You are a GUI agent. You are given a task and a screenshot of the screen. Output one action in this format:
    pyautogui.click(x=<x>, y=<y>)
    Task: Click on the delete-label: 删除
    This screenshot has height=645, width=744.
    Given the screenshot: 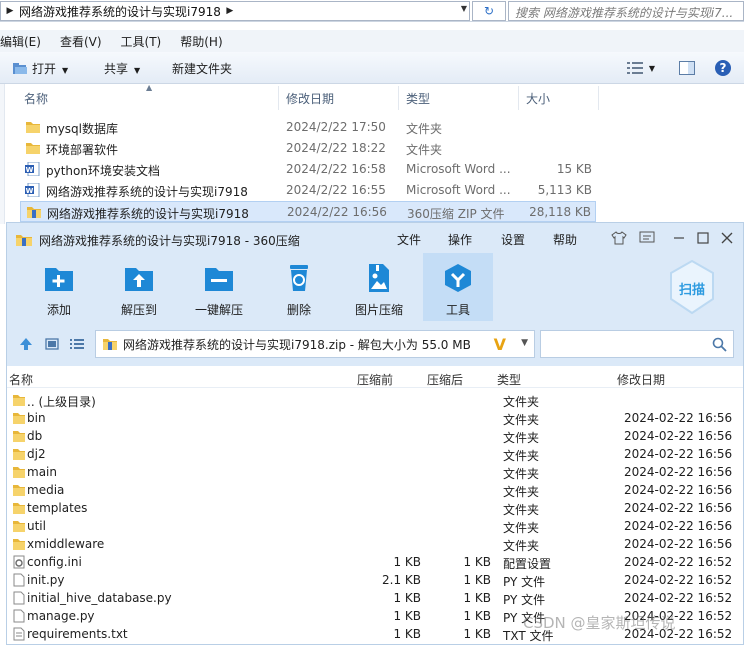 What is the action you would take?
    pyautogui.click(x=298, y=310)
    